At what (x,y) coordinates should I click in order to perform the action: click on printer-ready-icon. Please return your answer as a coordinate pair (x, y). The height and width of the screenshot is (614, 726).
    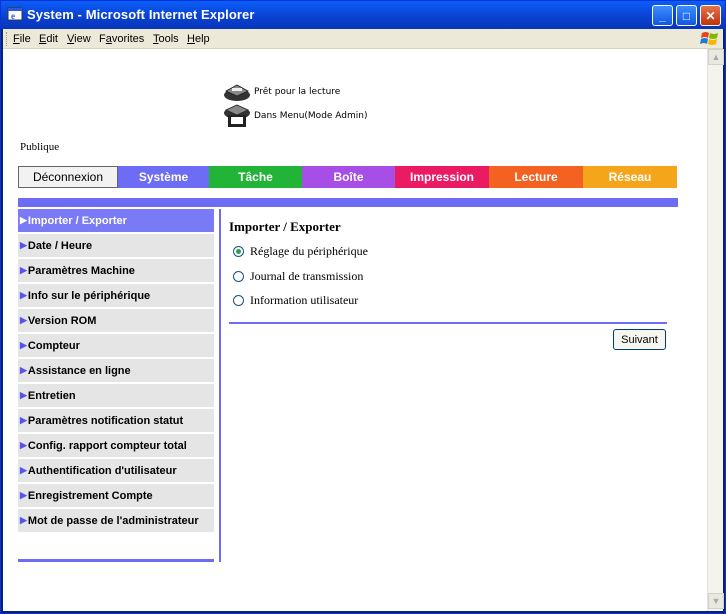
    Looking at the image, I should click on (237, 92).